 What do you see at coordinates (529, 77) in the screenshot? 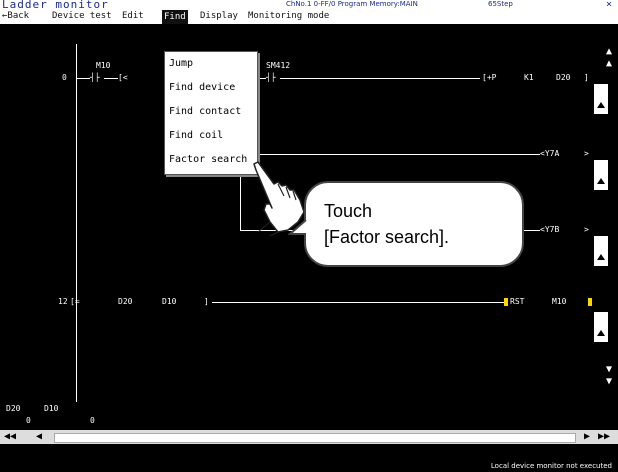
I see `instruction-arg: K1` at bounding box center [529, 77].